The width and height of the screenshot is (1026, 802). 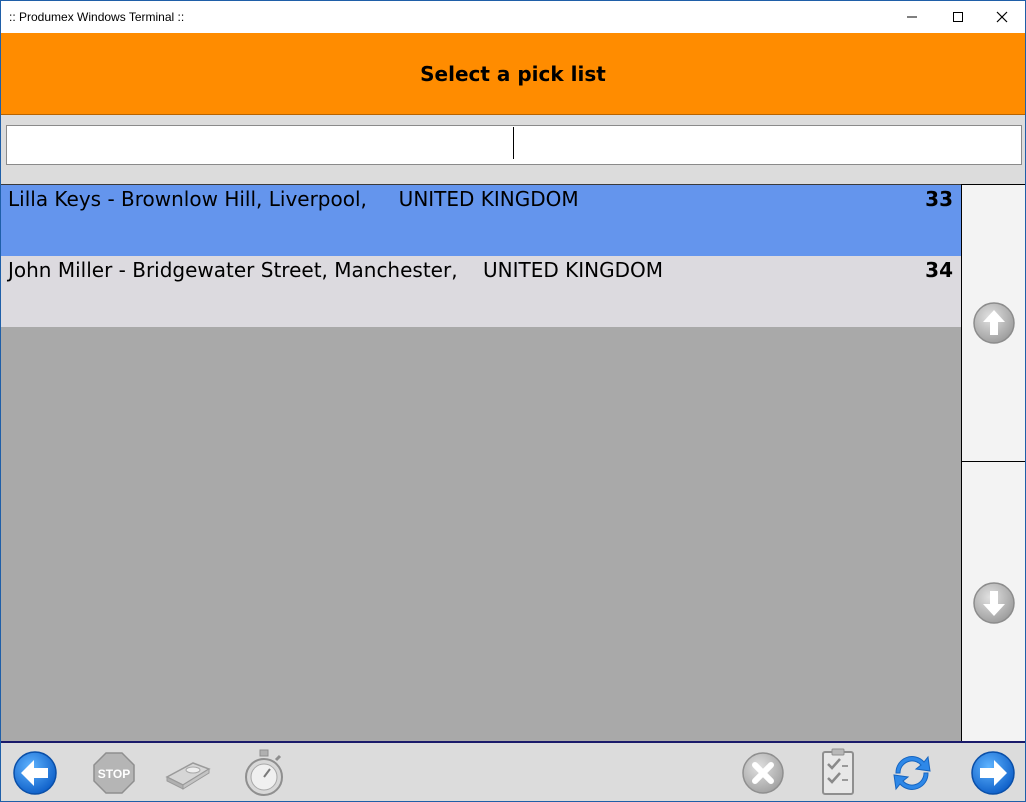 I want to click on stop-button: STOP, so click(x=114, y=773).